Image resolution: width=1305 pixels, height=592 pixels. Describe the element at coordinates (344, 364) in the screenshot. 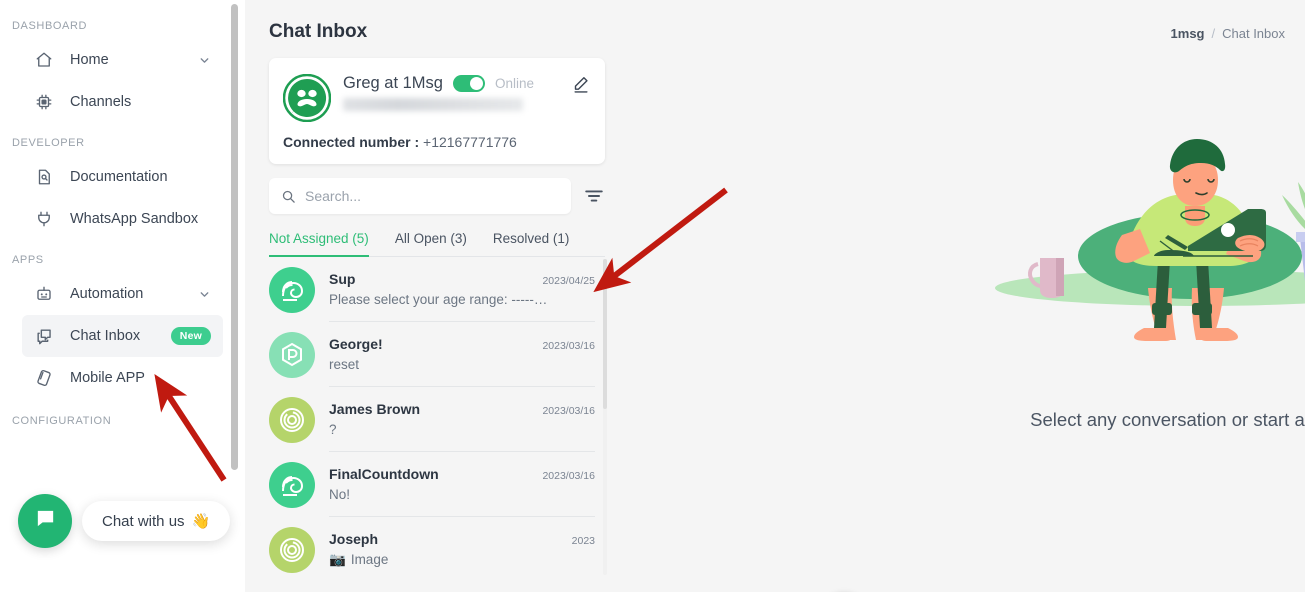

I see `conversation-snippet: reset` at that location.